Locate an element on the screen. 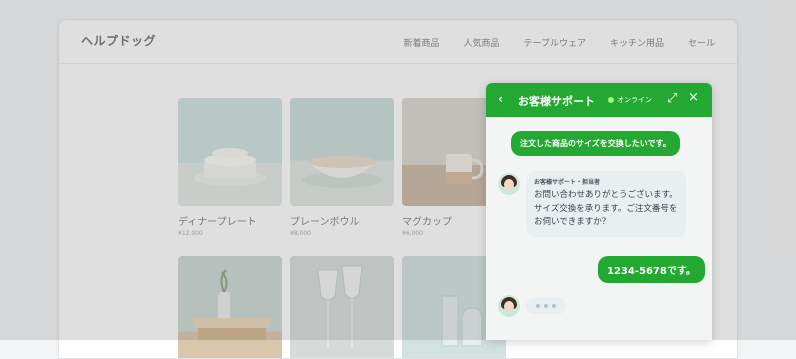 This screenshot has width=796, height=359. bowl-image is located at coordinates (342, 172).